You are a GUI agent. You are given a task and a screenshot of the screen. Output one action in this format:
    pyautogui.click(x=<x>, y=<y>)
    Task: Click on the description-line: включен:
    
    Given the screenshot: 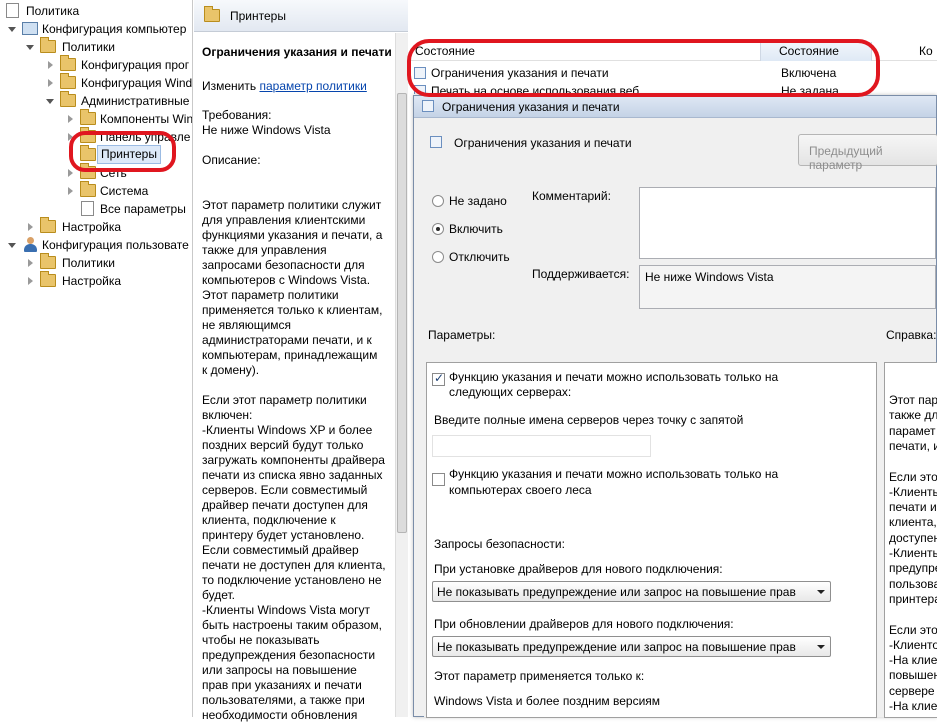 What is the action you would take?
    pyautogui.click(x=227, y=415)
    